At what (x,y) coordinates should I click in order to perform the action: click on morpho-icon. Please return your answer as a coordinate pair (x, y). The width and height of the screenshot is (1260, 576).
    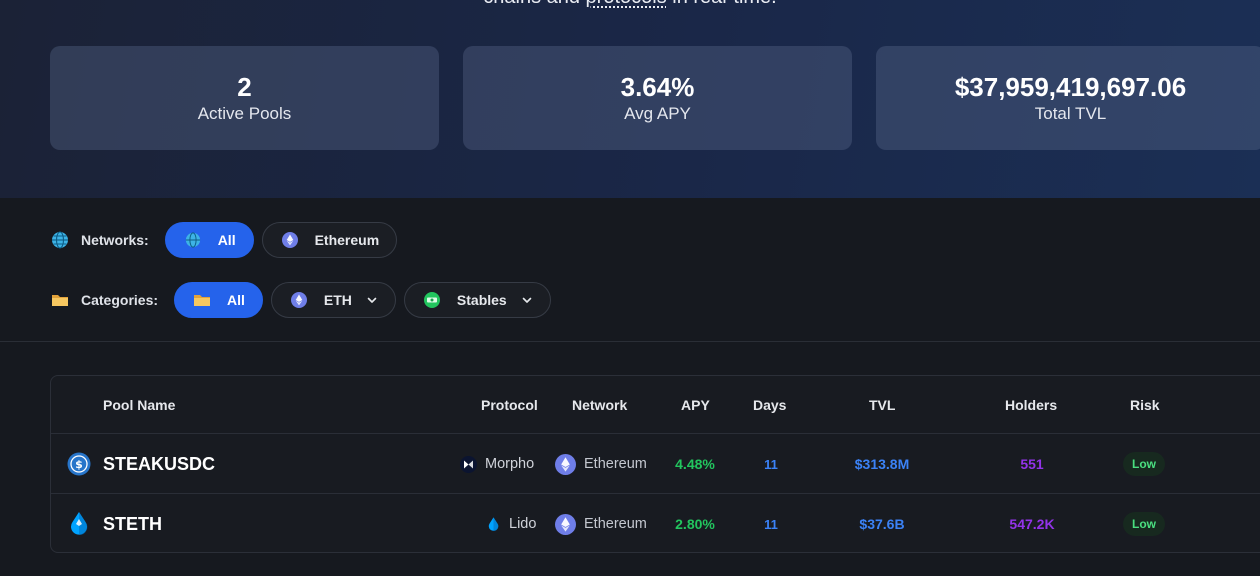
    Looking at the image, I should click on (468, 464).